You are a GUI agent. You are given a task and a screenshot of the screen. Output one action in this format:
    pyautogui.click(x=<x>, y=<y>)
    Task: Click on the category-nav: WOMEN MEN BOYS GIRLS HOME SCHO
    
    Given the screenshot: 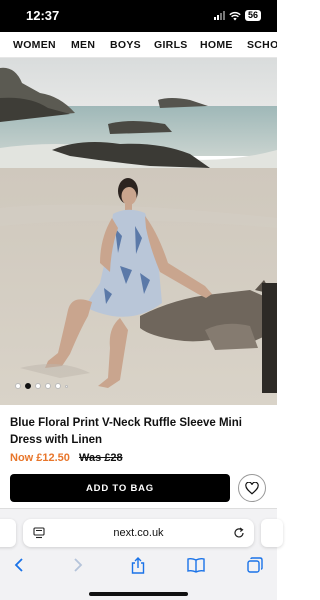 What is the action you would take?
    pyautogui.click(x=138, y=45)
    